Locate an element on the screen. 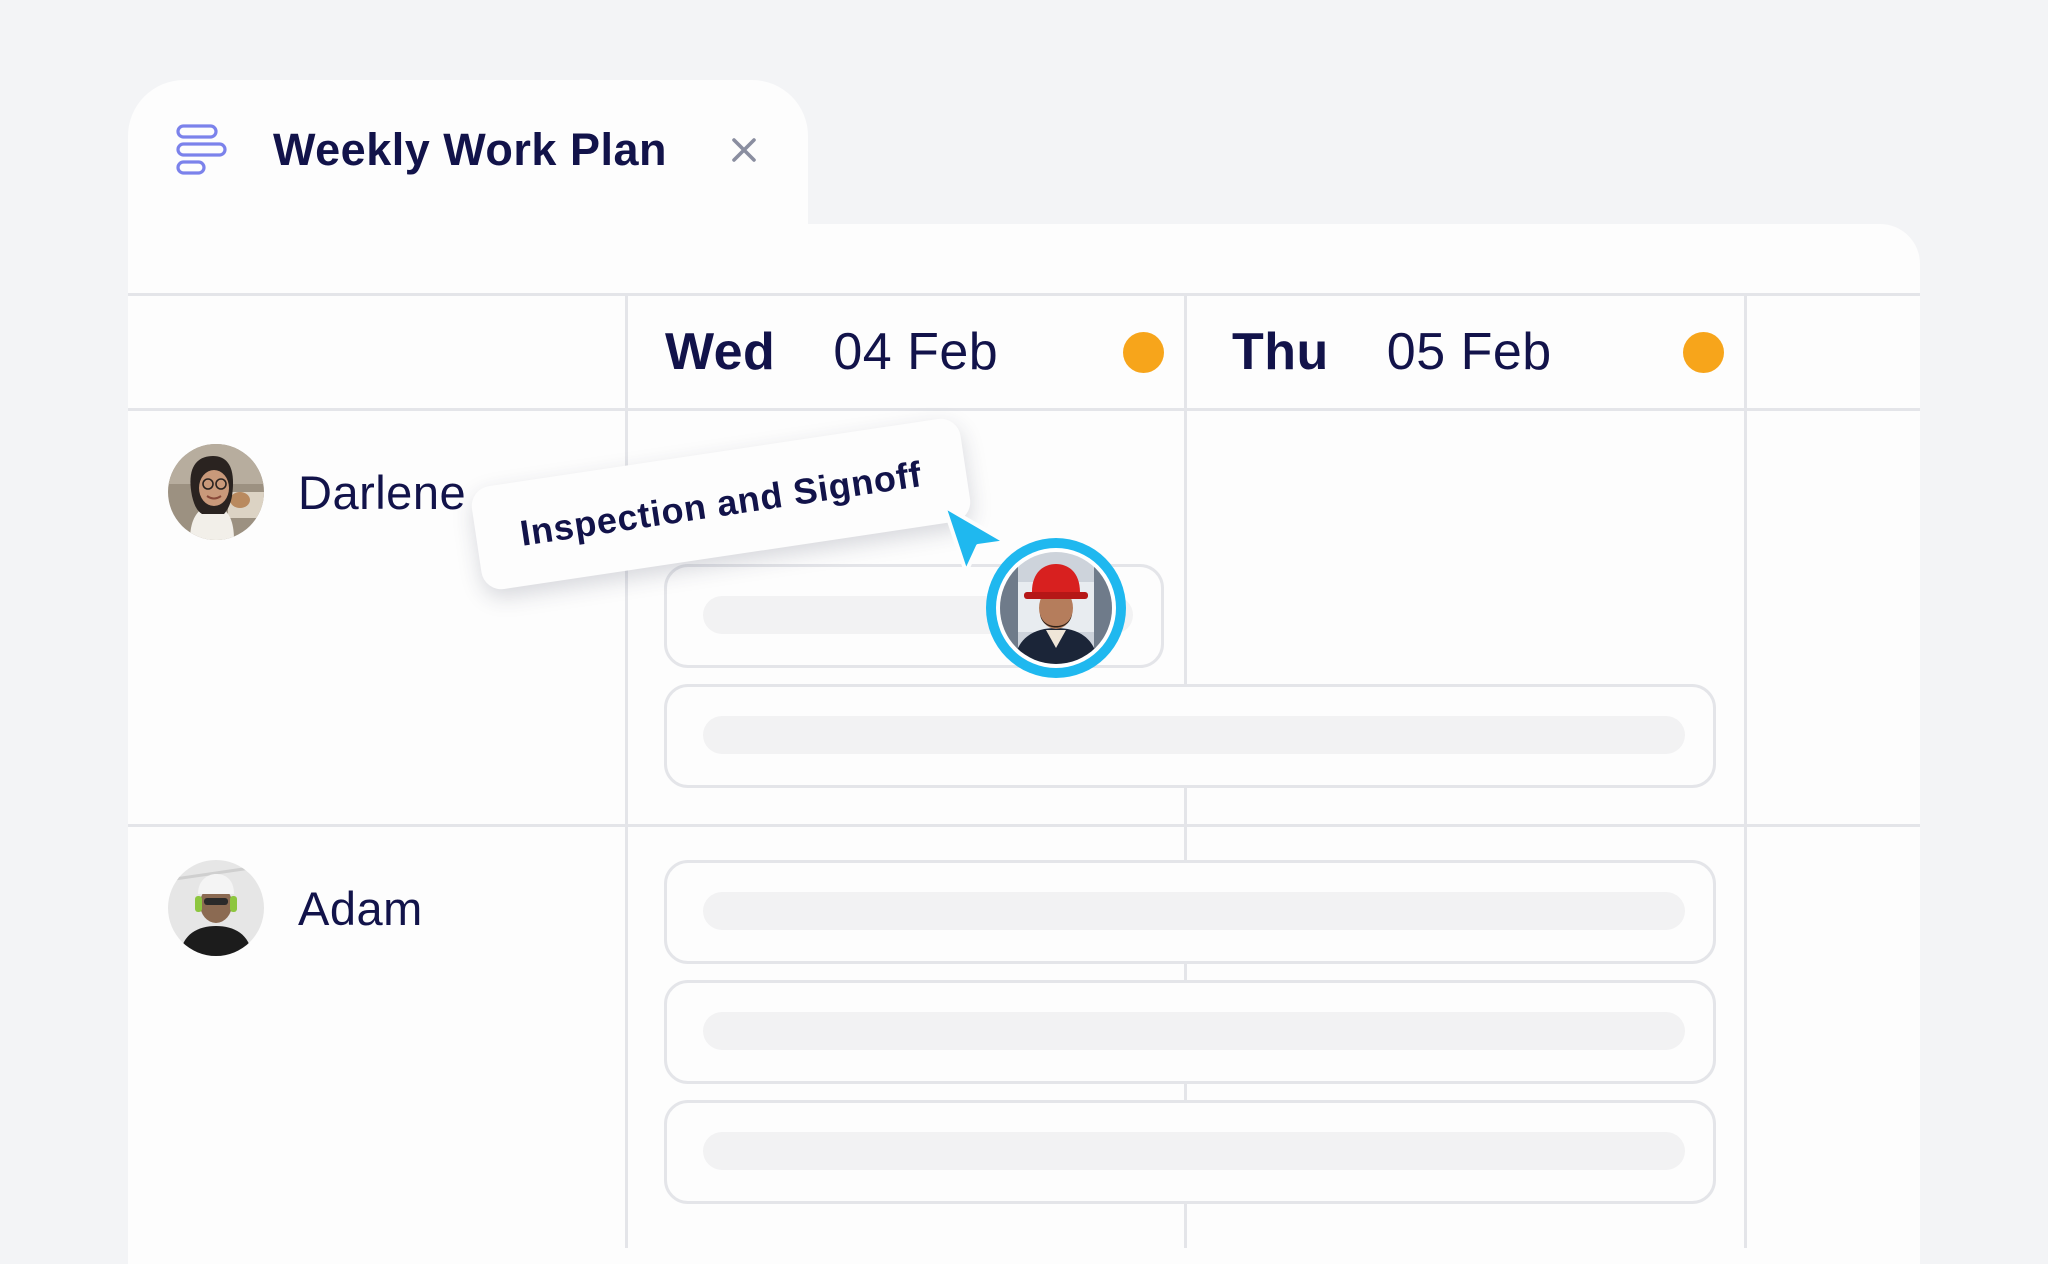 The width and height of the screenshot is (2048, 1264). tab-title: Weekly Work Plan is located at coordinates (470, 149).